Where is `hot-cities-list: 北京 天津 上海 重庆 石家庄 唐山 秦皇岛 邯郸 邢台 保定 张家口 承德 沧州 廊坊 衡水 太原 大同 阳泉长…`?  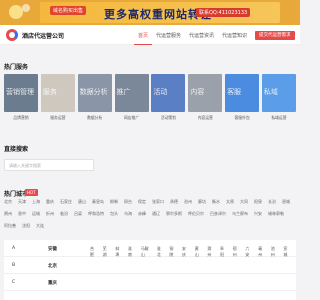
hot-cities-list: 北京 天津 上海 重庆 石家庄 唐山 秦皇岛 邯郸 邢台 保定 张家口 承德 沧州 廊坊 衡水 太原 大同 阳泉长… is located at coordinates (150, 216).